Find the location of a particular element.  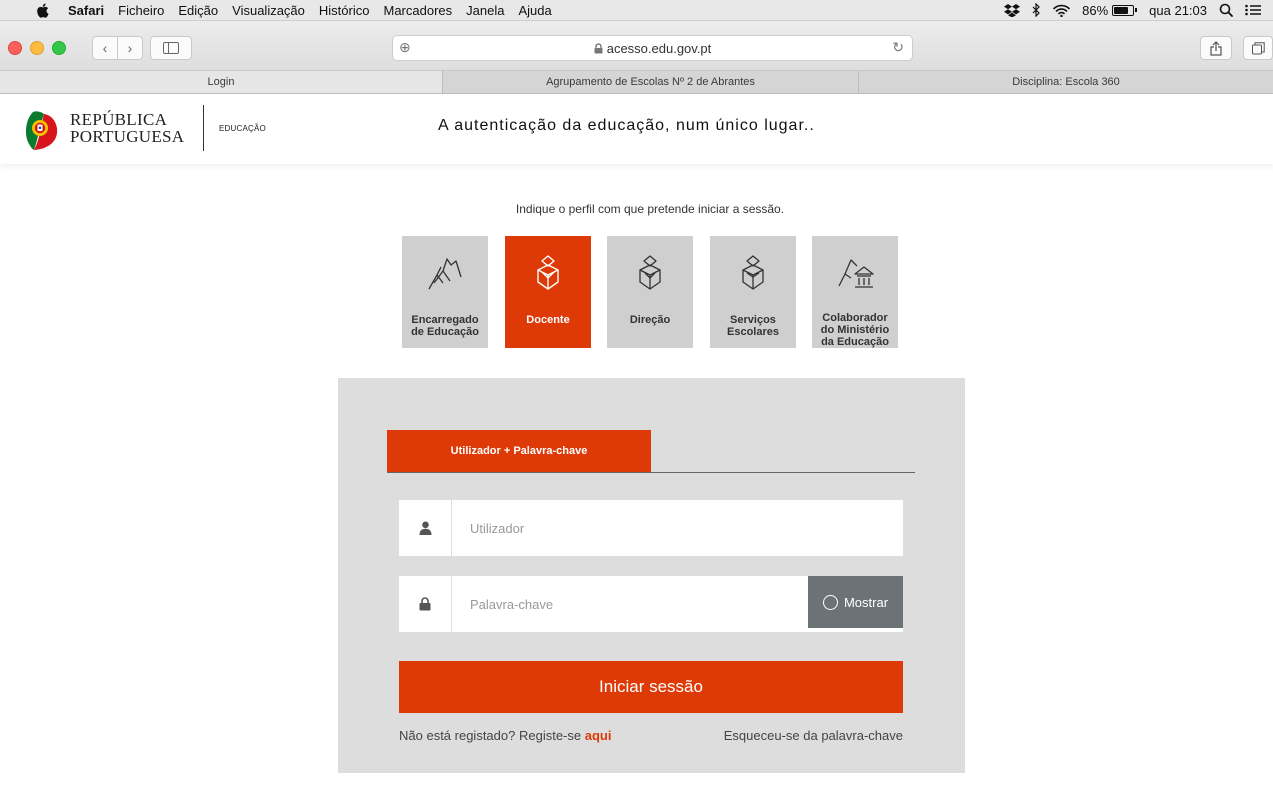

forward-button: › is located at coordinates (130, 48).